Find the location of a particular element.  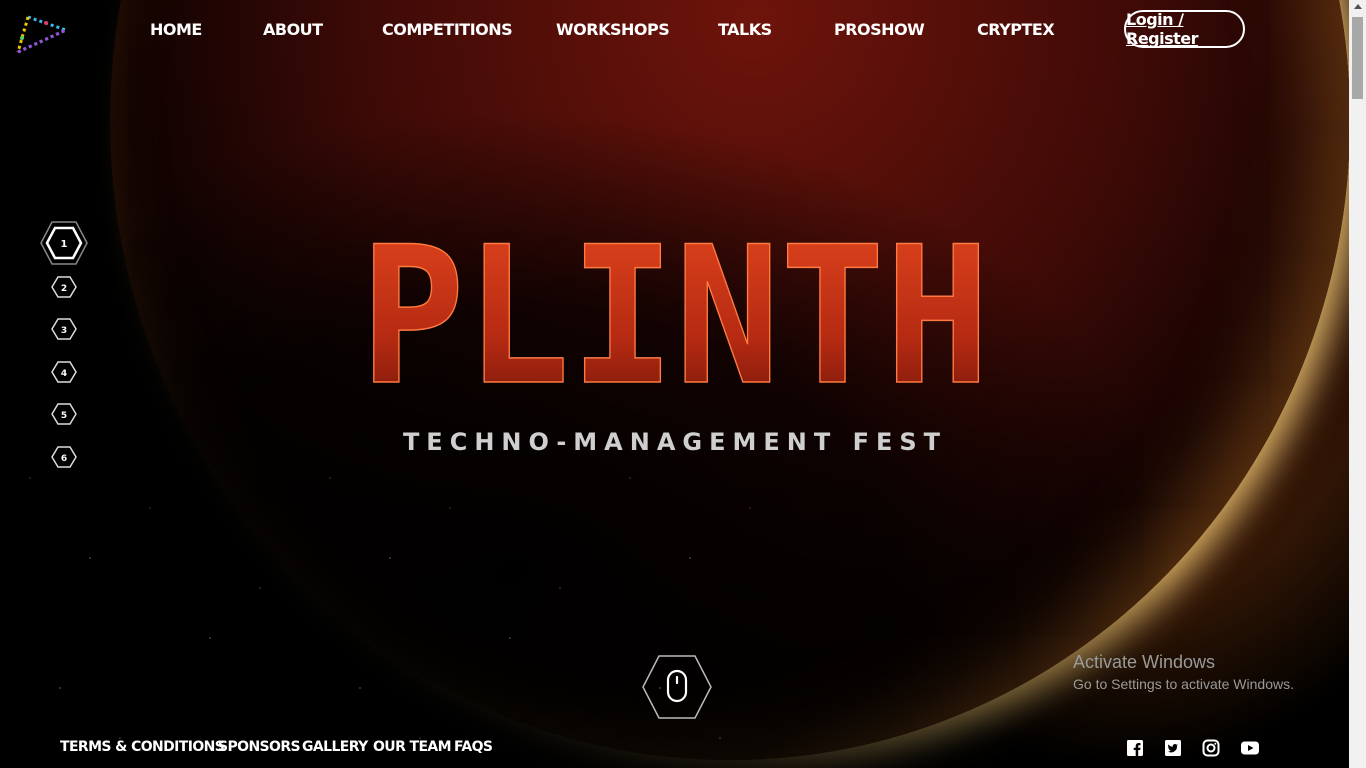

watermark-title: Activate Windows is located at coordinates (1144, 662).